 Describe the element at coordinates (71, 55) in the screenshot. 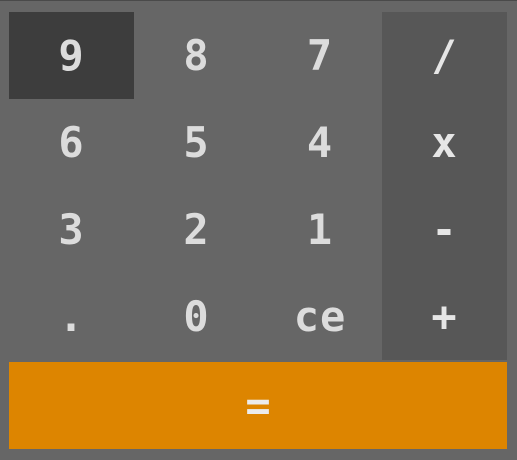

I see `key-9: 9` at that location.